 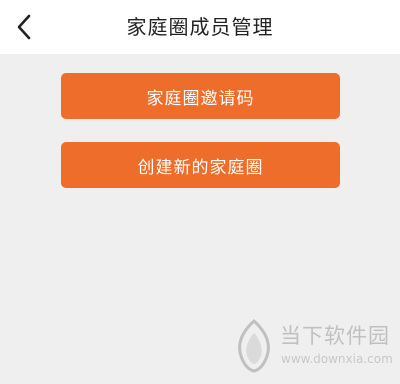 I want to click on watermark-logo-icon, so click(x=254, y=345).